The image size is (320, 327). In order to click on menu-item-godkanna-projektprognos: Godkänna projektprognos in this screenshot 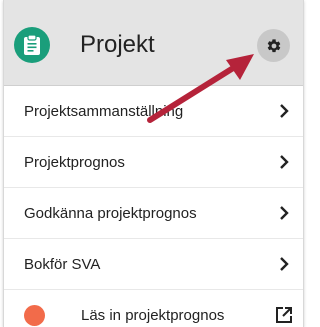, I will do `click(153, 213)`.